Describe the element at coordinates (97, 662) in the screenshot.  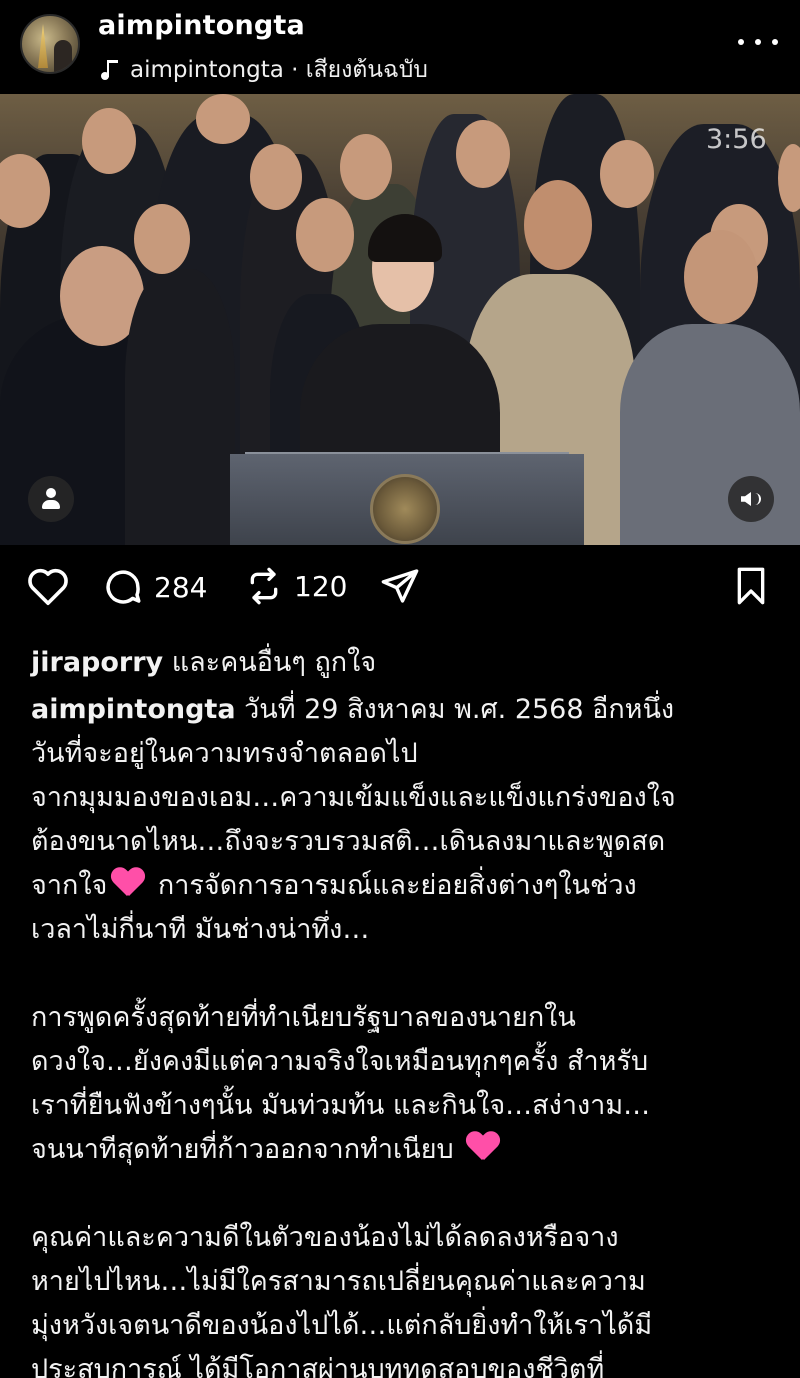
I see `liker-username: jiraporry` at that location.